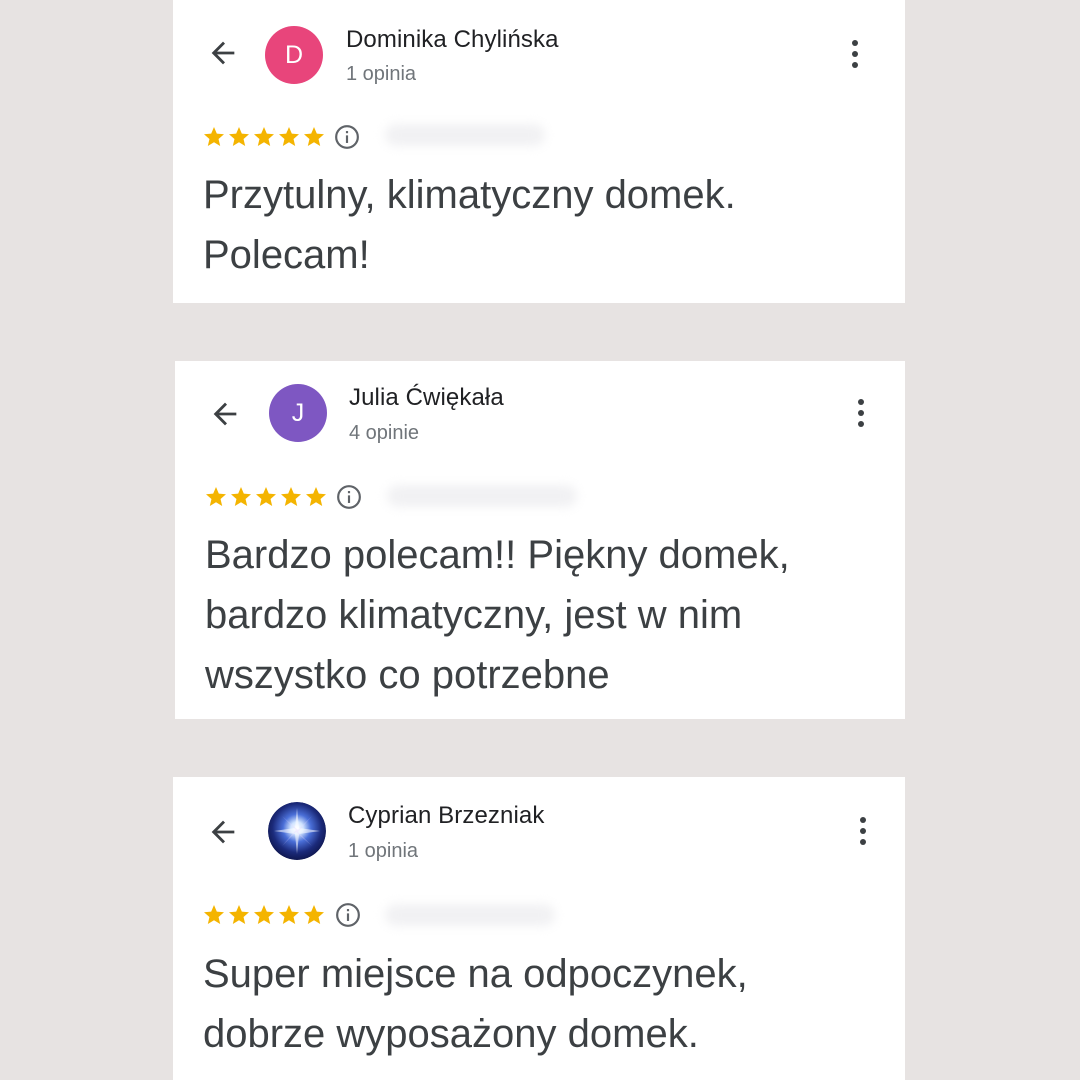 The width and height of the screenshot is (1080, 1080). I want to click on review-line: dobrze wyposażony domek., so click(451, 1034).